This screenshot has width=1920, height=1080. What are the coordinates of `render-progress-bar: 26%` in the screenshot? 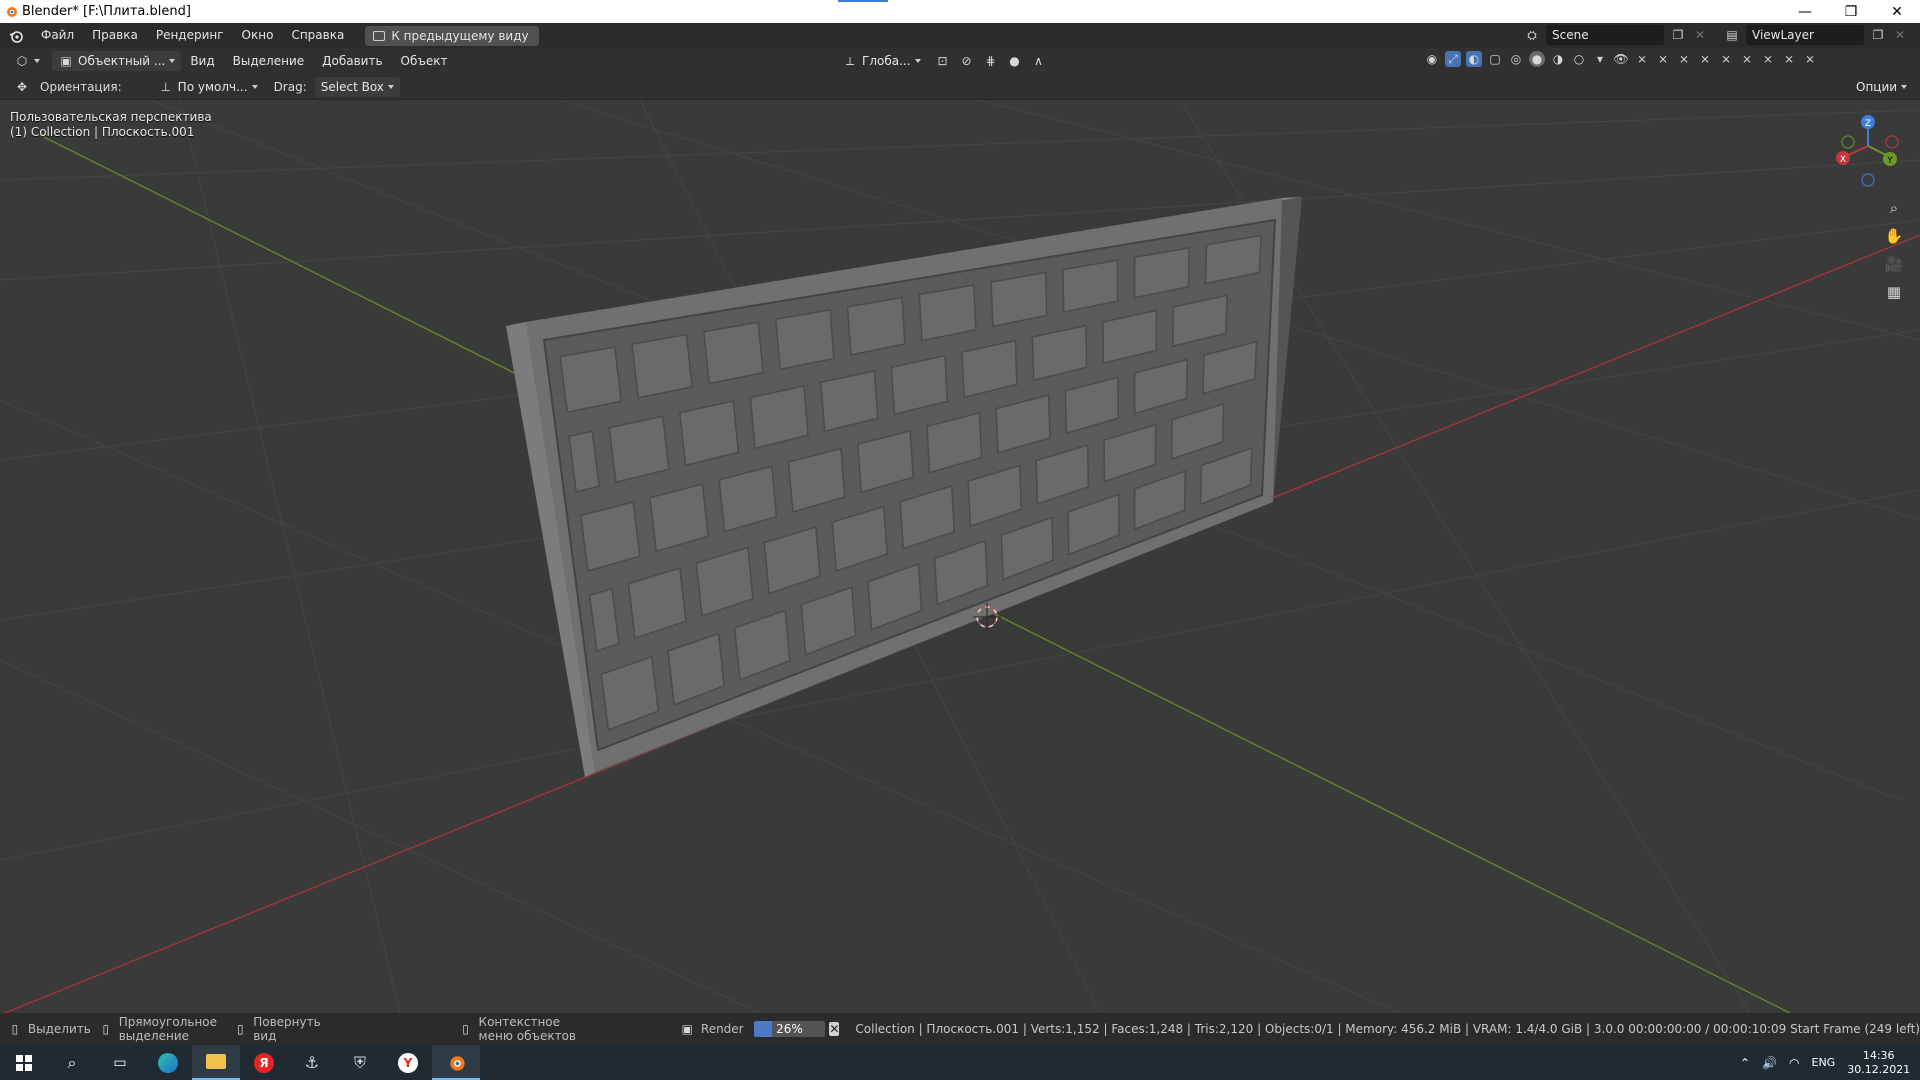 It's located at (789, 1029).